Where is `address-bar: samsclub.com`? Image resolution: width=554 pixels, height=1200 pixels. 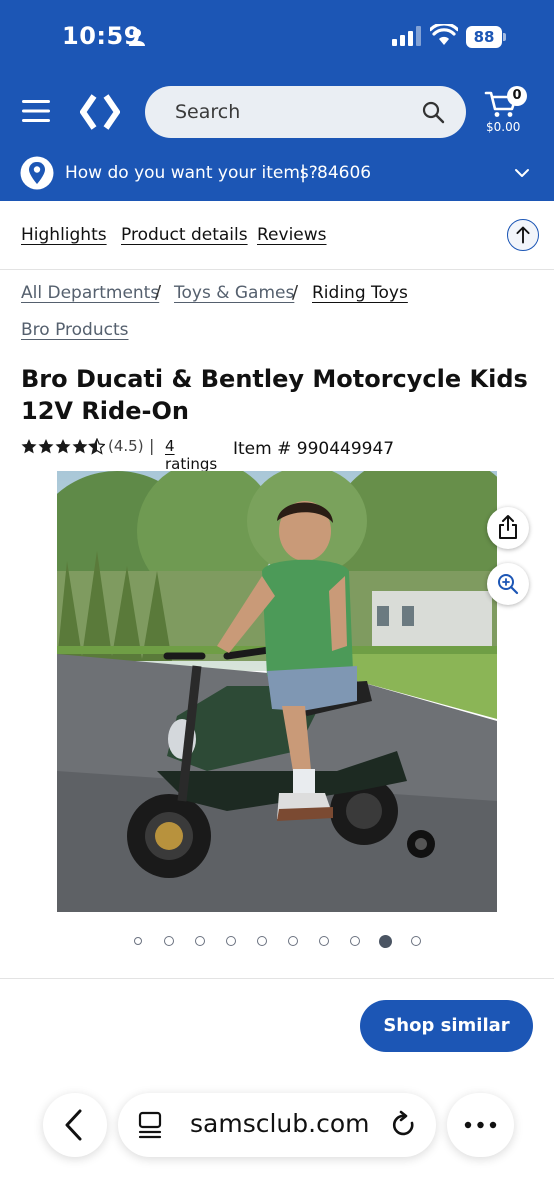
address-bar: samsclub.com is located at coordinates (277, 1125).